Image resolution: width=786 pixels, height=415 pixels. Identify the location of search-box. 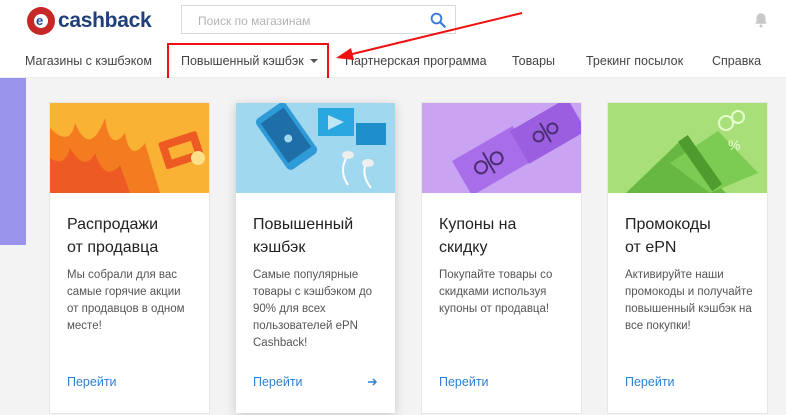
(318, 19).